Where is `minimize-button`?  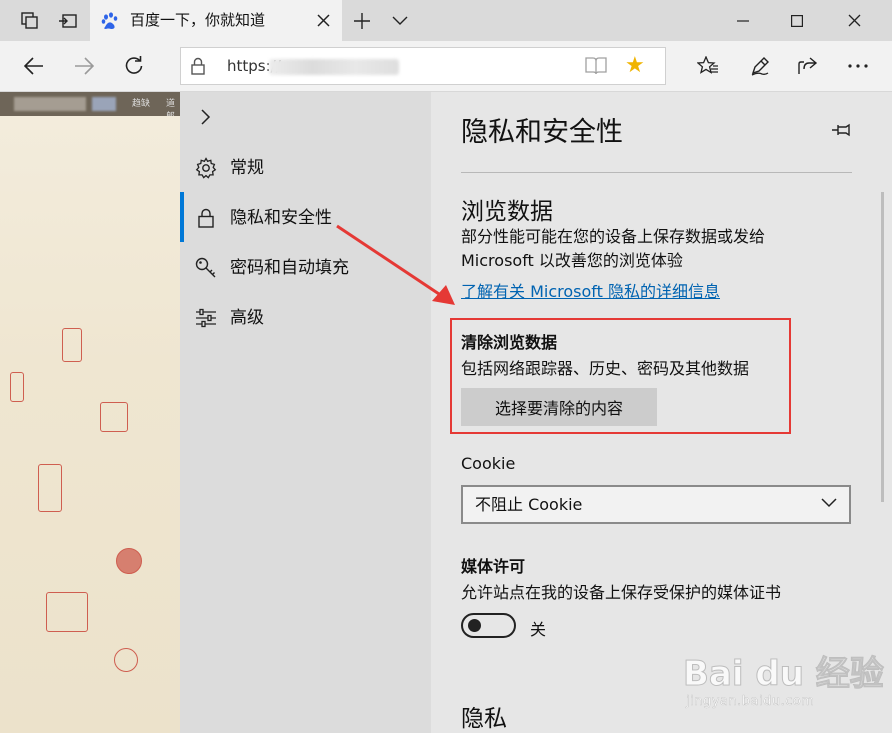 minimize-button is located at coordinates (743, 20).